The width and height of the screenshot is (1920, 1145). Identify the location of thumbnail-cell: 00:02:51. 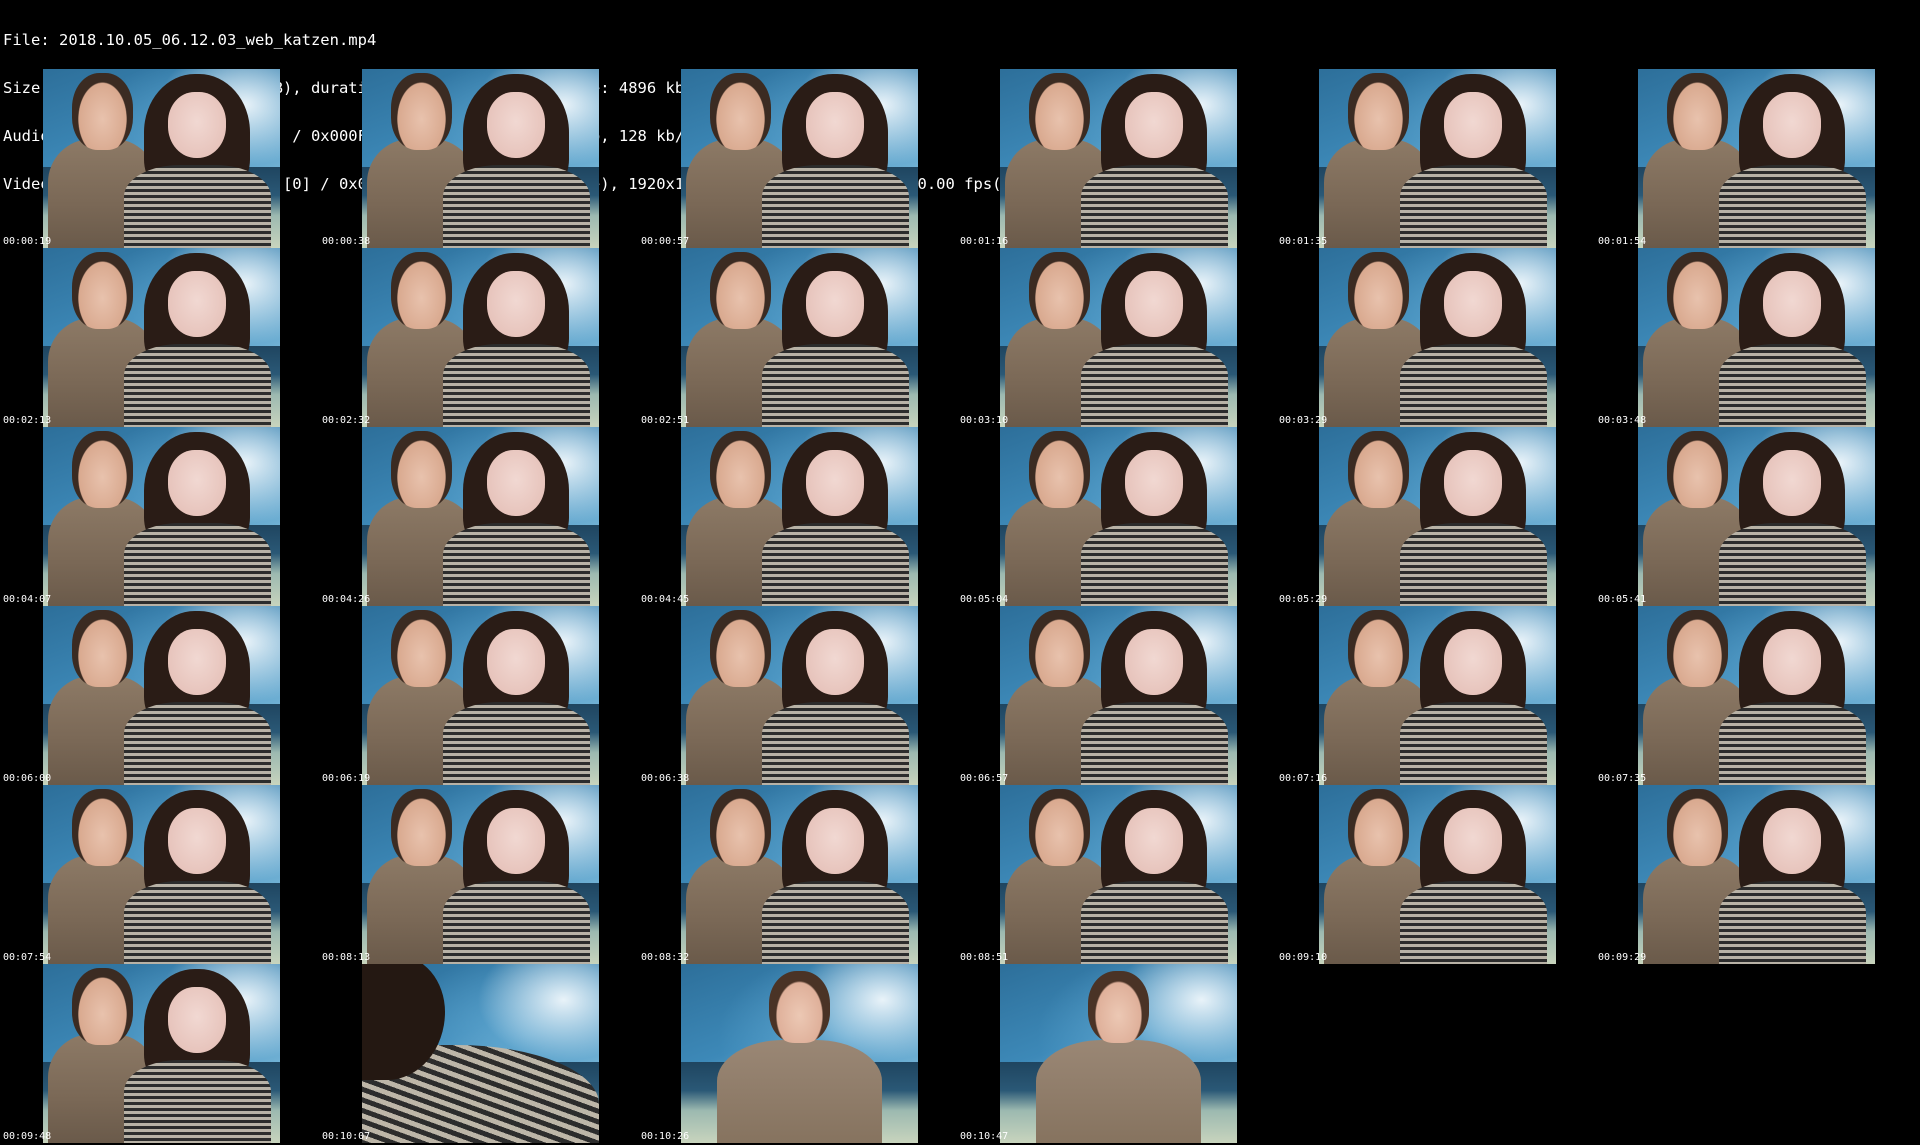
(797, 337).